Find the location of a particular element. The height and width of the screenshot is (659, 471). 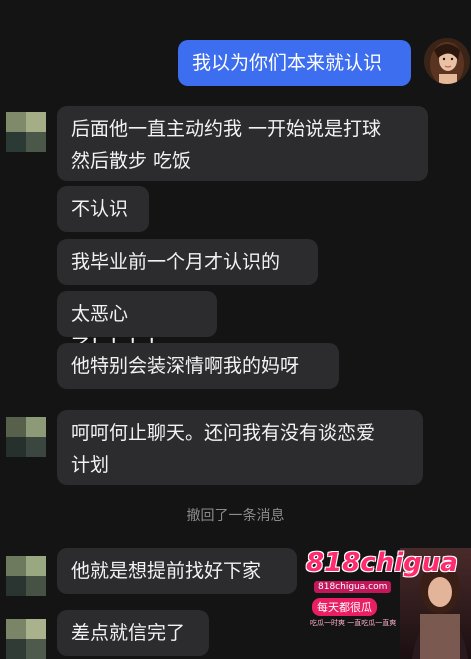

outgoing-message: 我以为你们本来就认识 is located at coordinates (294, 63).